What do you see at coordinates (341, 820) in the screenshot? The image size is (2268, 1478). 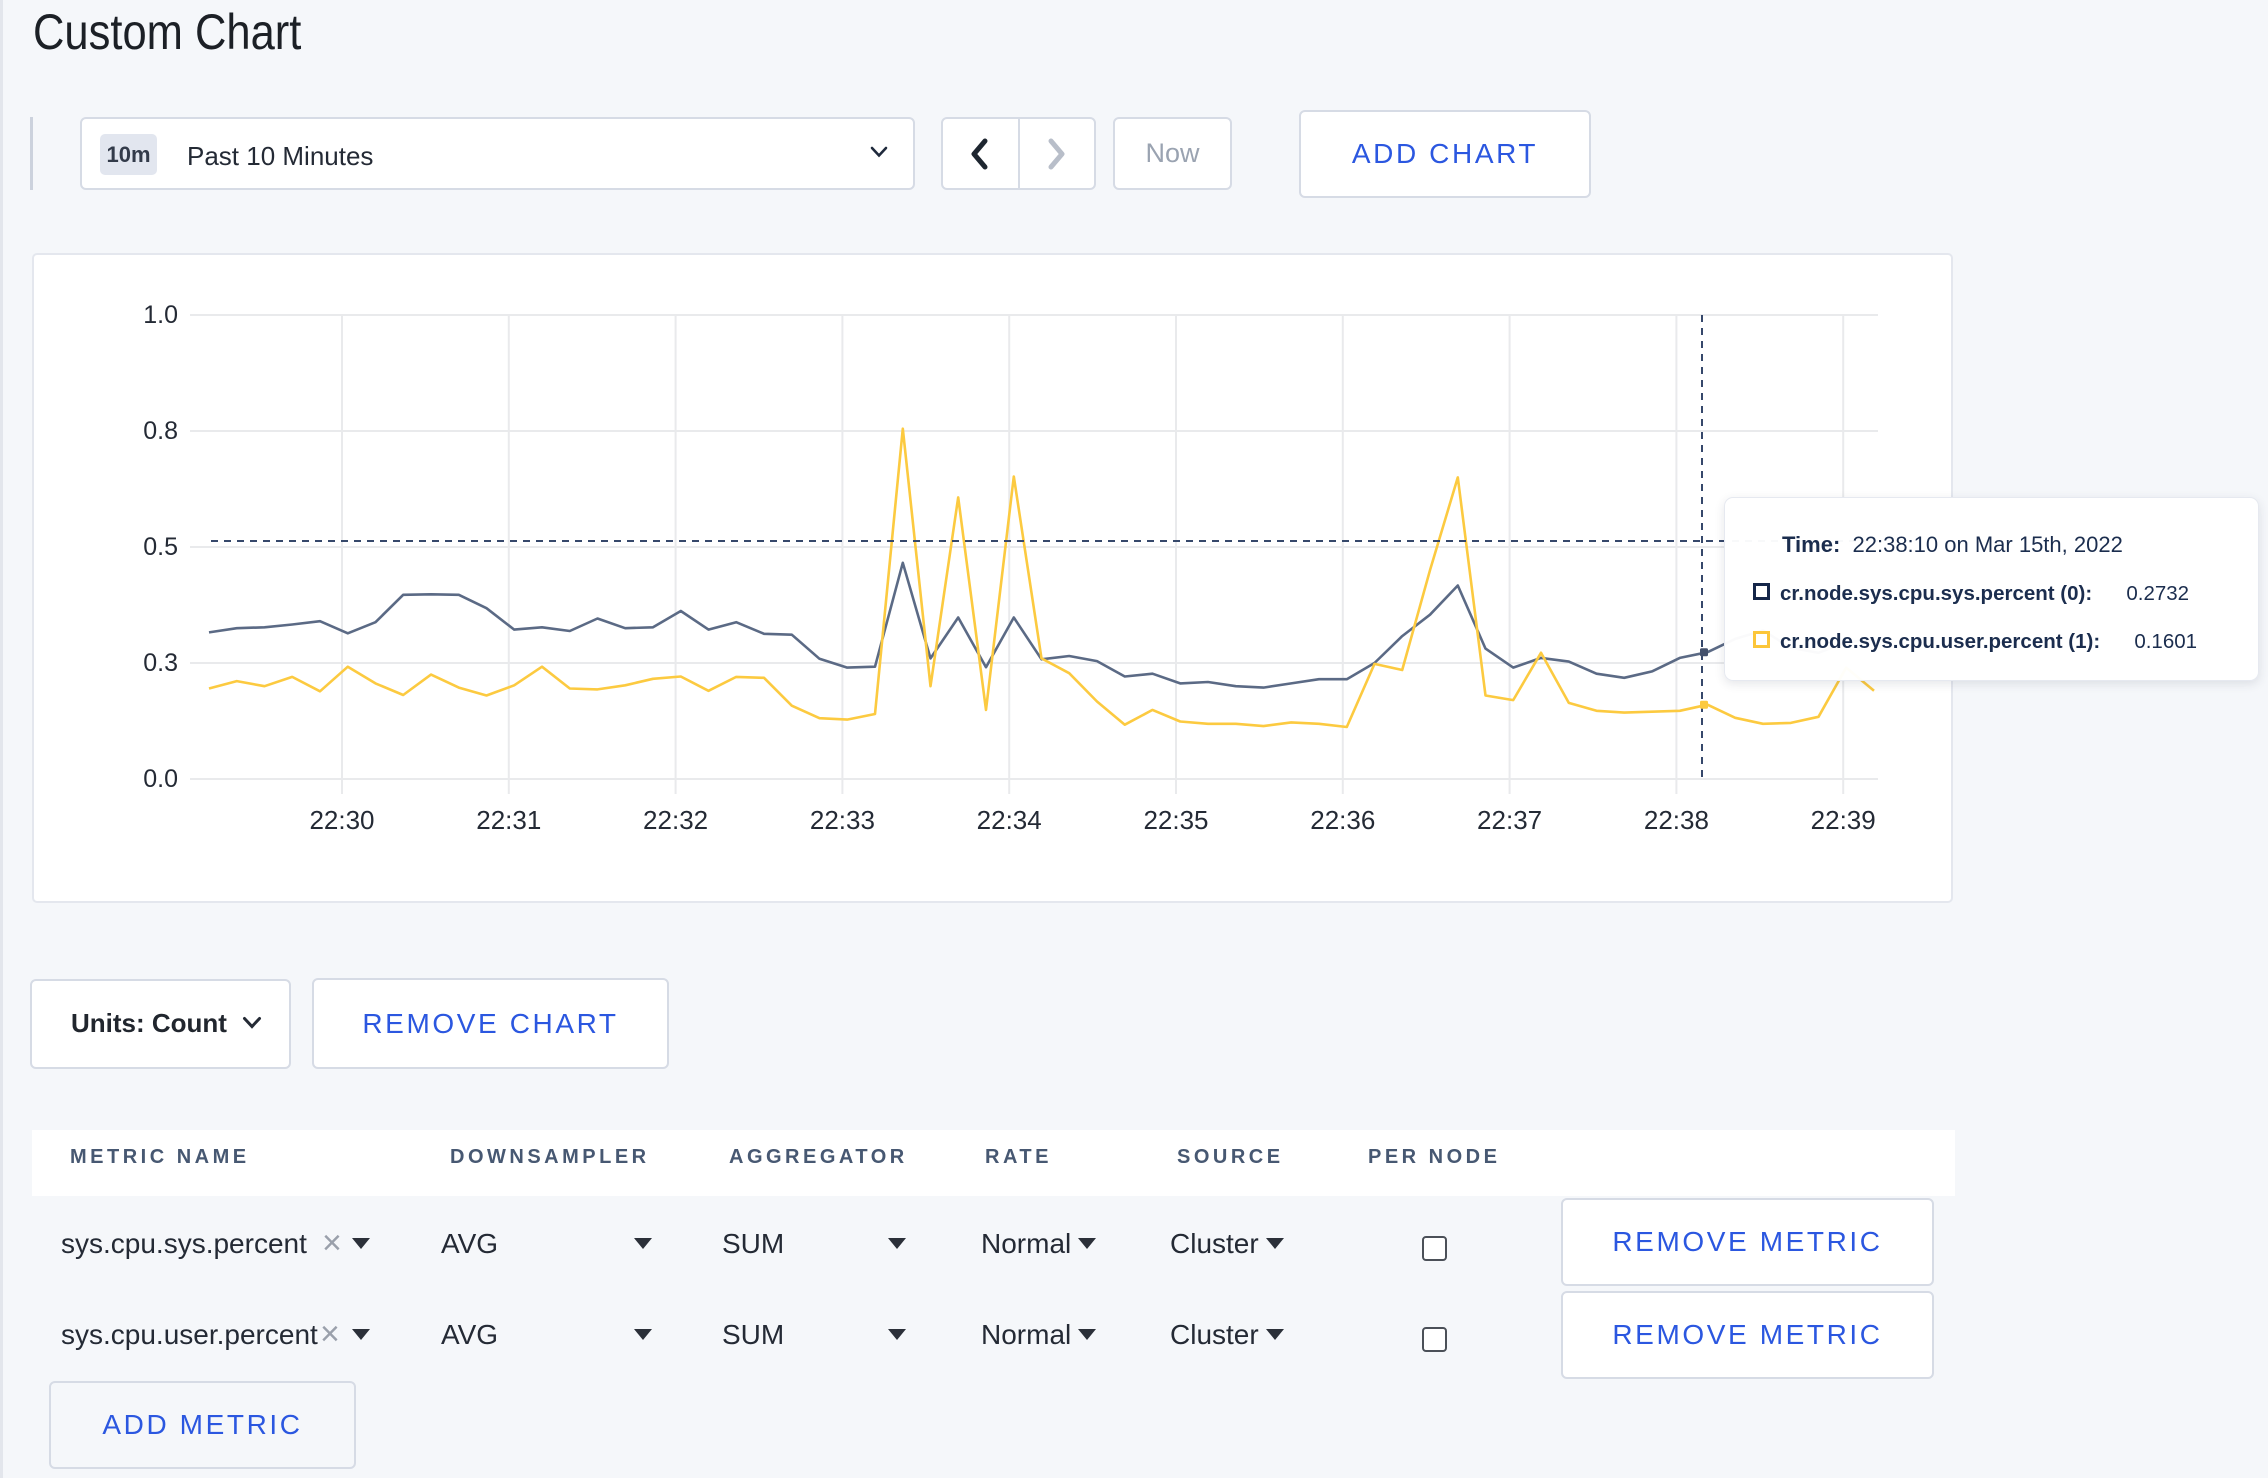 I see `svg-text: 22:30` at bounding box center [341, 820].